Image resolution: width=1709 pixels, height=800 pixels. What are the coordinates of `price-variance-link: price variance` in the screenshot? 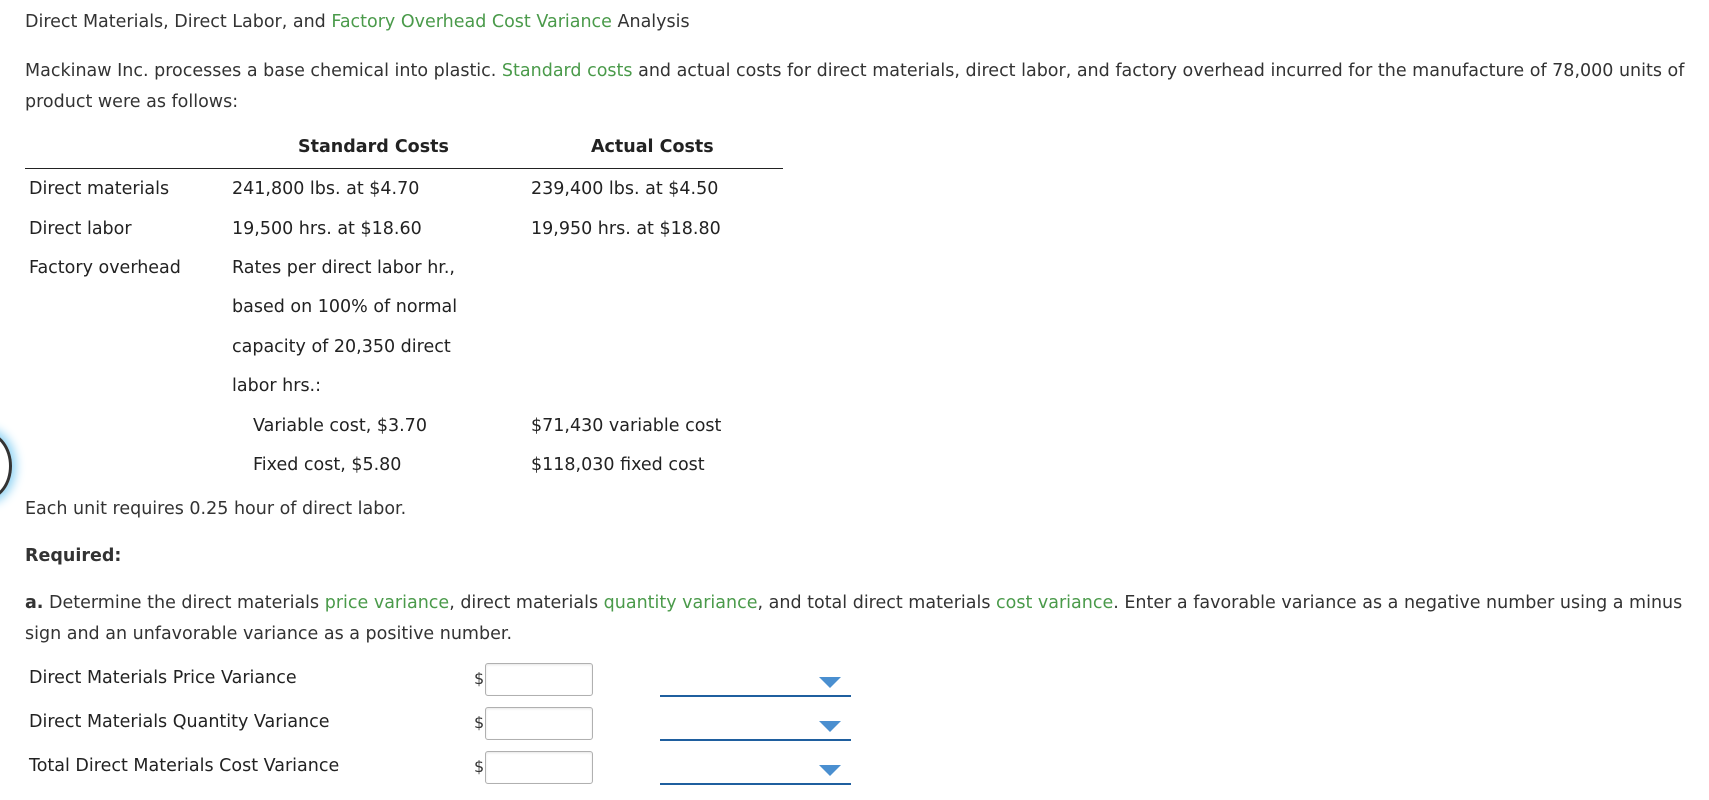 It's located at (387, 603).